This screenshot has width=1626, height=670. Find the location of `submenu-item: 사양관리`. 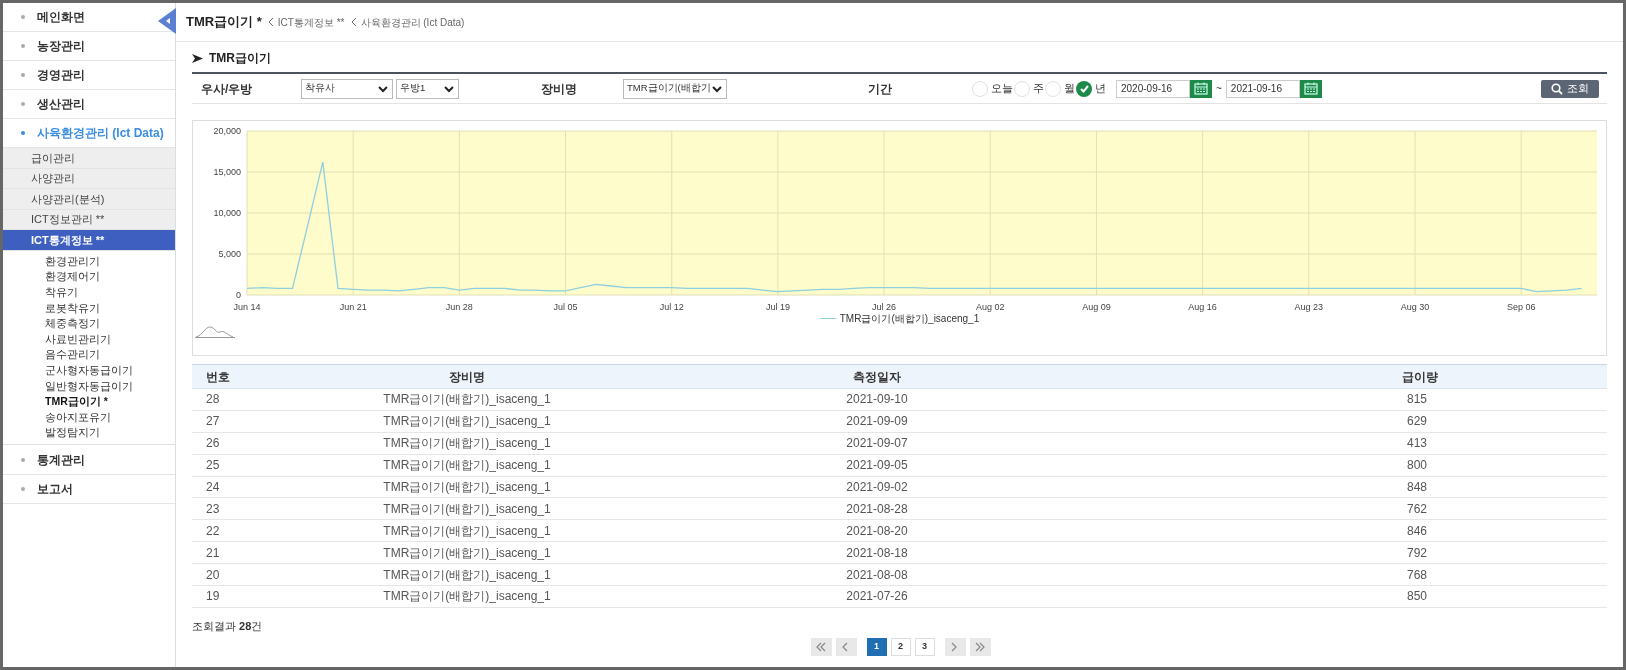

submenu-item: 사양관리 is located at coordinates (89, 179).